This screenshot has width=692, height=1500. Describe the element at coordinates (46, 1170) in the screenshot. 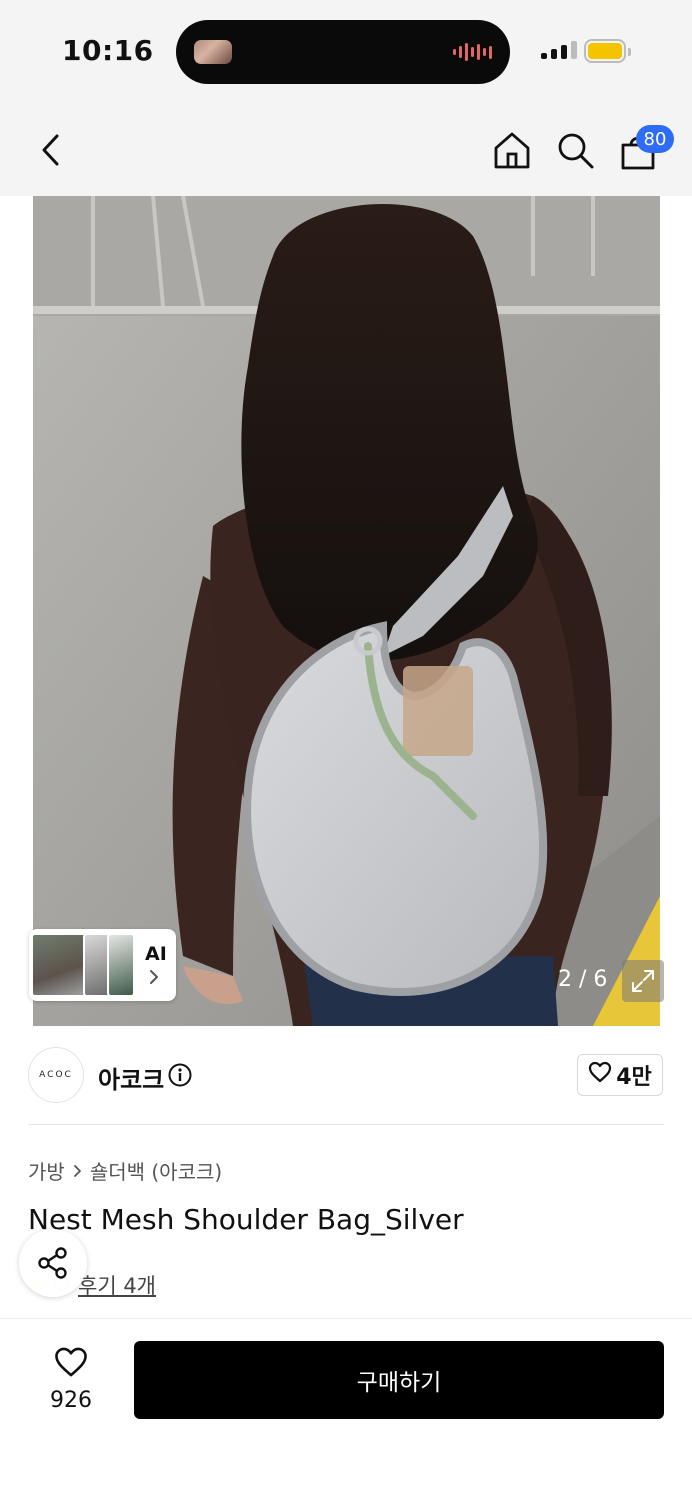

I see `breadcrumb-item: 가방` at that location.